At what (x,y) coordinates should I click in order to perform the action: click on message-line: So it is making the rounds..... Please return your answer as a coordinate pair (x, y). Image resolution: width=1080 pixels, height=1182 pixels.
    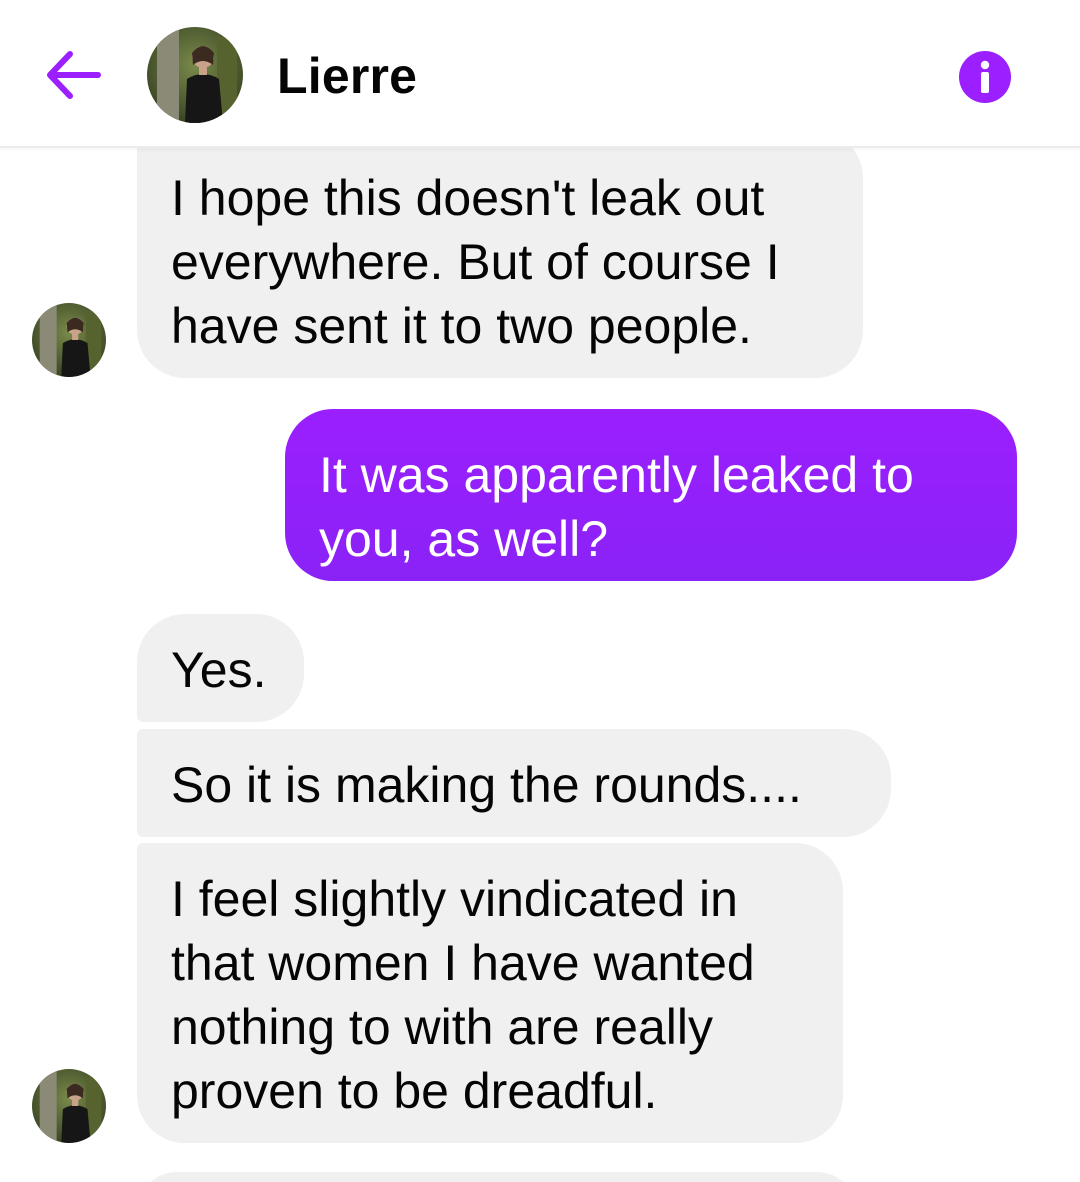
    Looking at the image, I should click on (486, 785).